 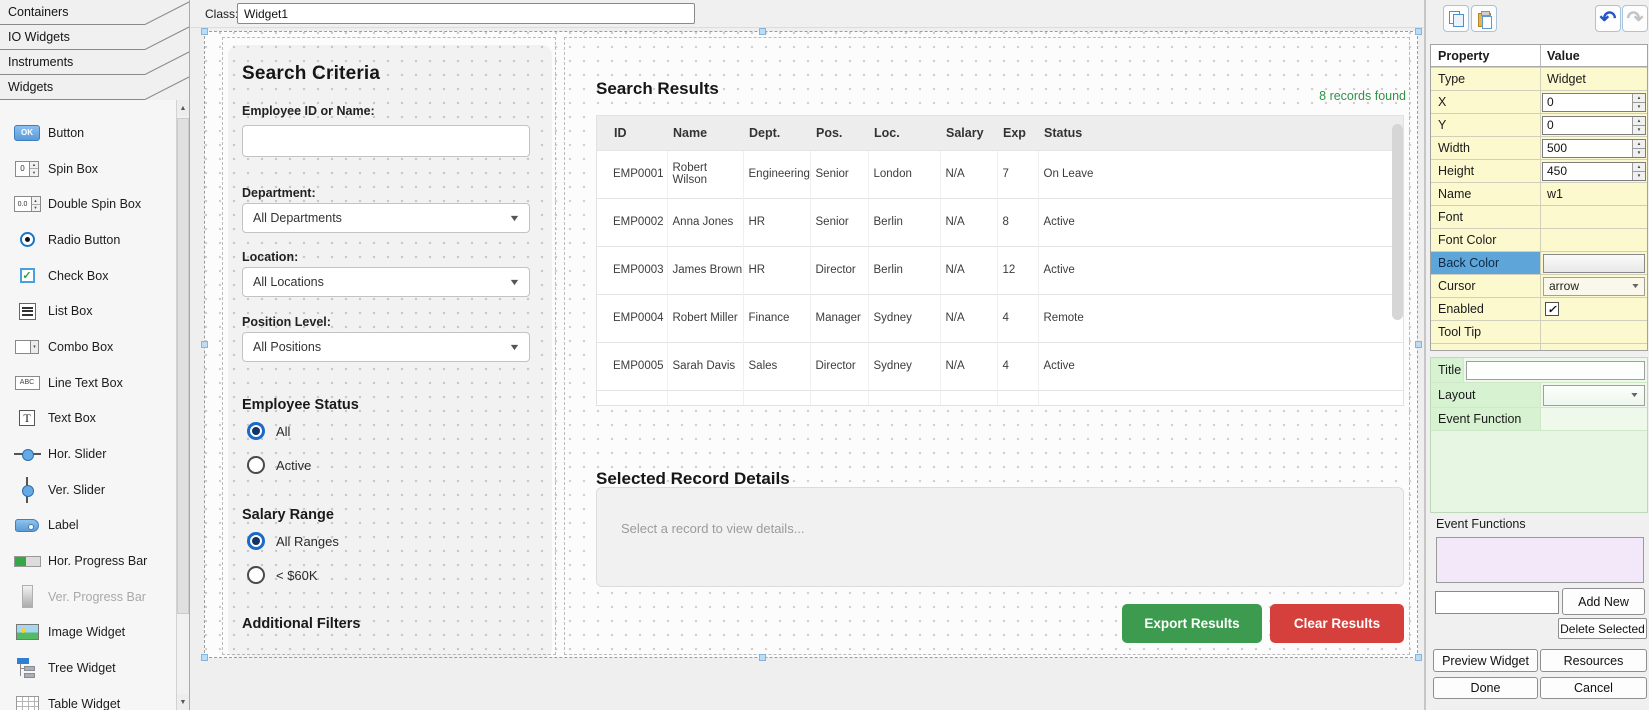 I want to click on palette-tab-io-widgets: IO Widgets, so click(x=95, y=37).